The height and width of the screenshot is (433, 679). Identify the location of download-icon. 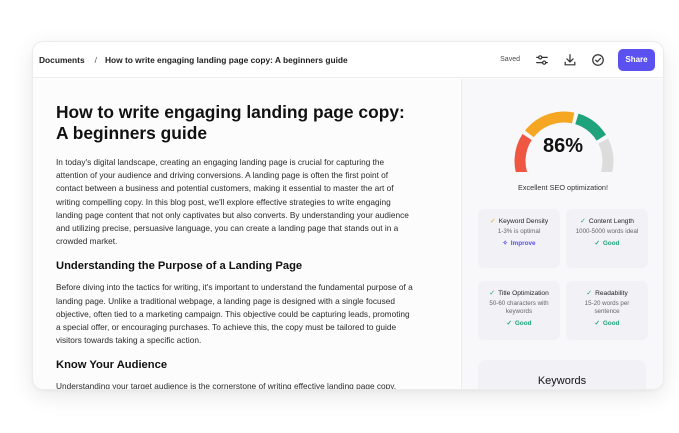
(570, 60).